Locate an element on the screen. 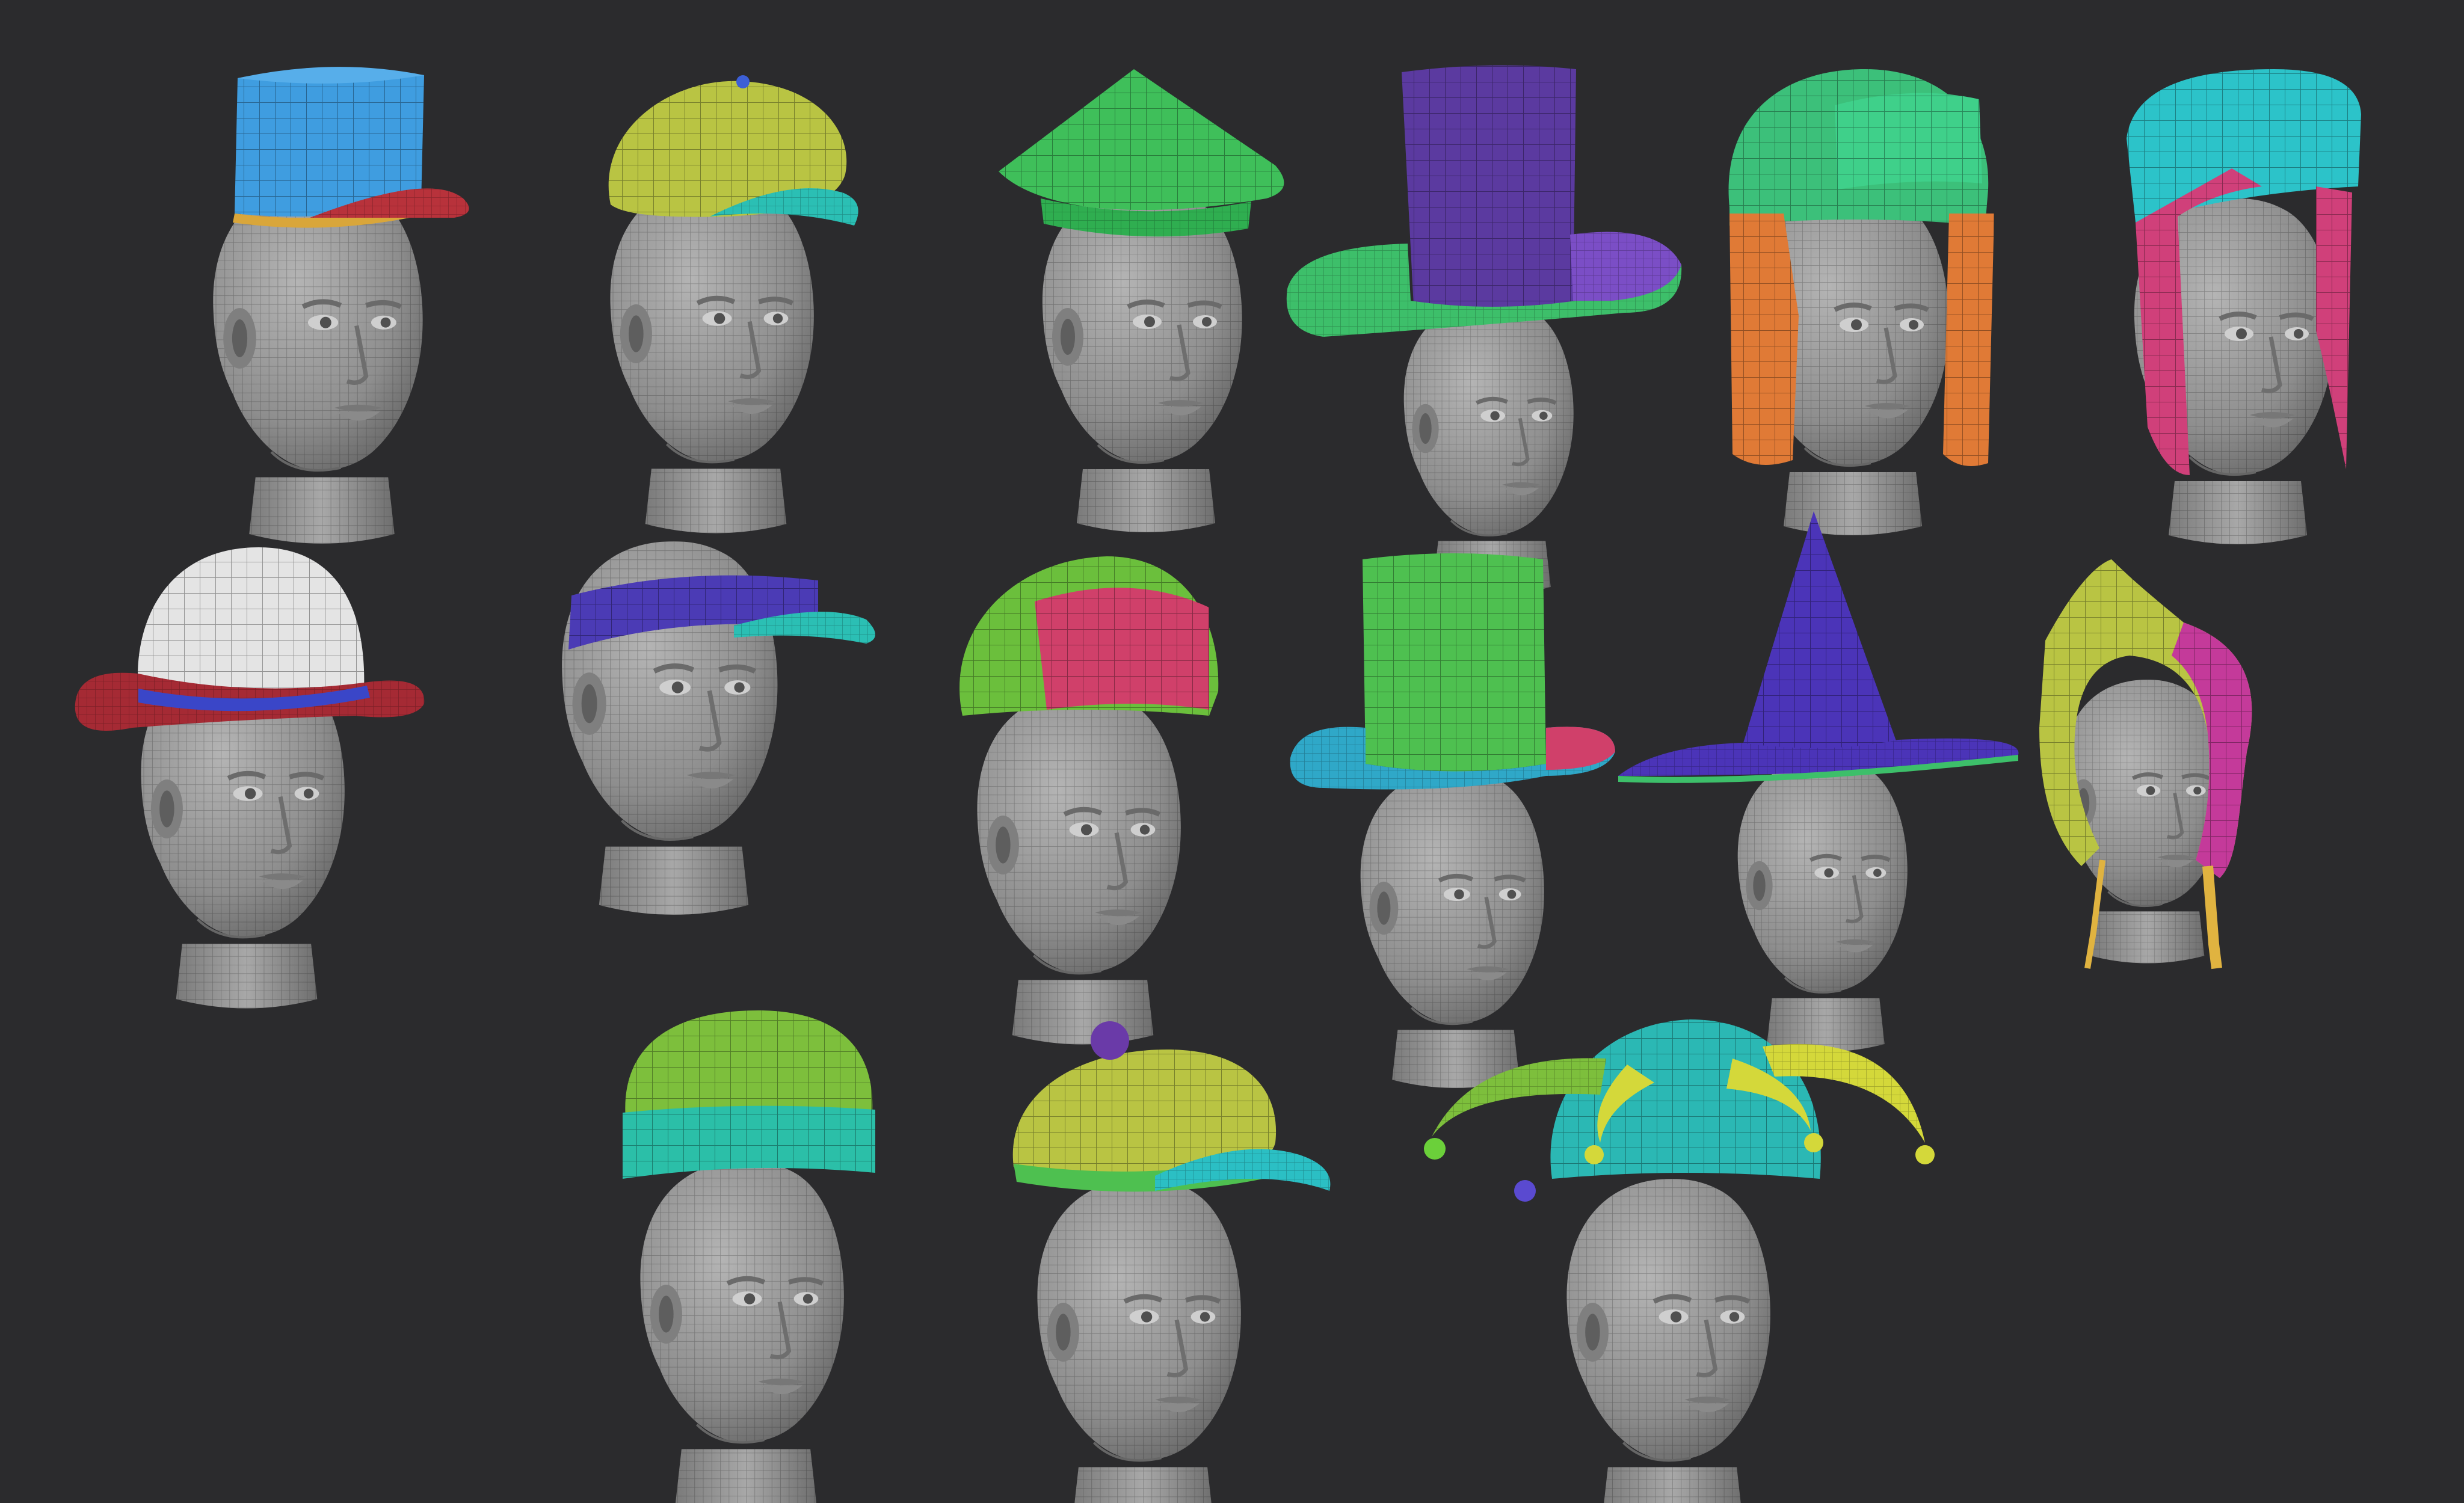 The width and height of the screenshot is (2464, 1503). hat-hood-cap is located at coordinates (2244, 306).